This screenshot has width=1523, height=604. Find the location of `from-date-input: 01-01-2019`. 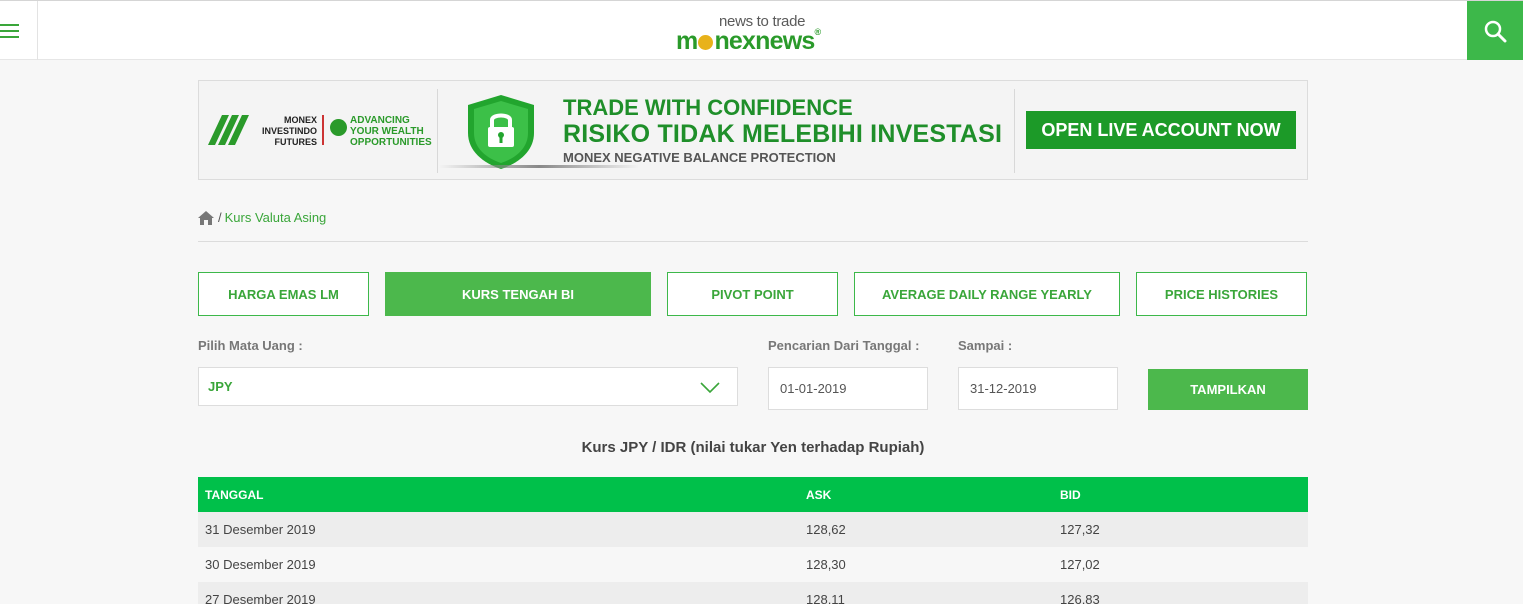

from-date-input: 01-01-2019 is located at coordinates (848, 388).